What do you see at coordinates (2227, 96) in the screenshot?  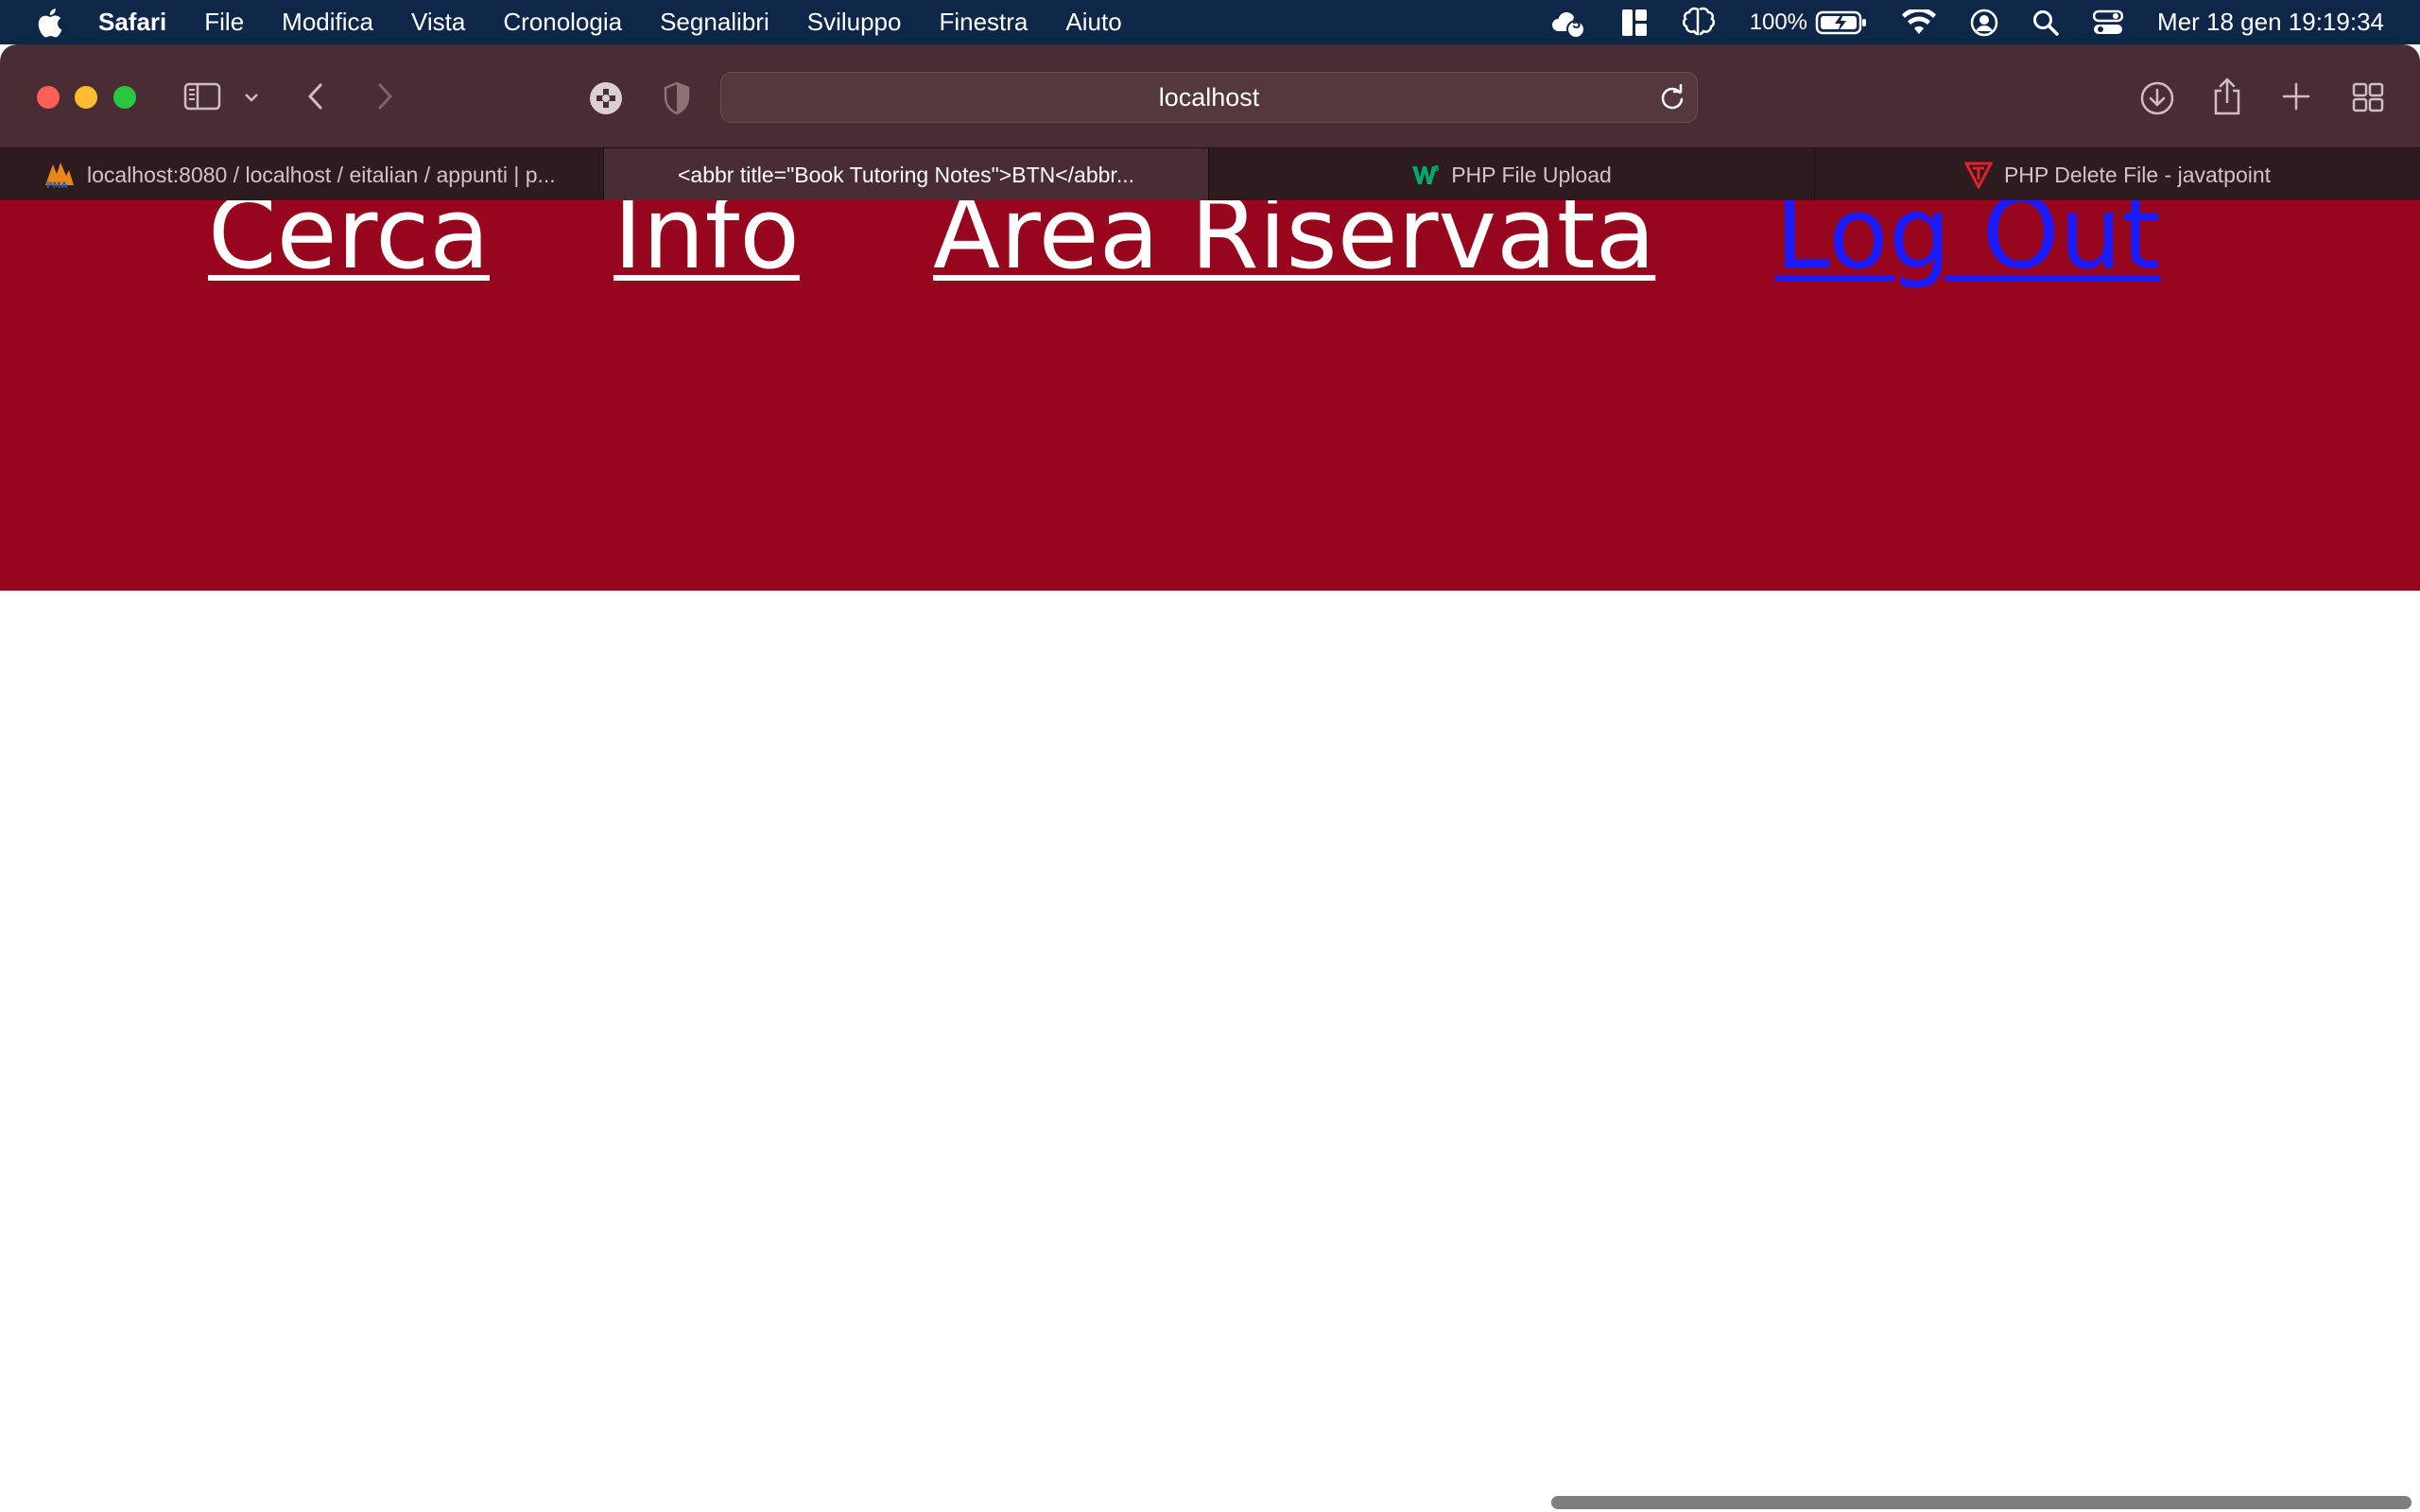 I see `share-icon` at bounding box center [2227, 96].